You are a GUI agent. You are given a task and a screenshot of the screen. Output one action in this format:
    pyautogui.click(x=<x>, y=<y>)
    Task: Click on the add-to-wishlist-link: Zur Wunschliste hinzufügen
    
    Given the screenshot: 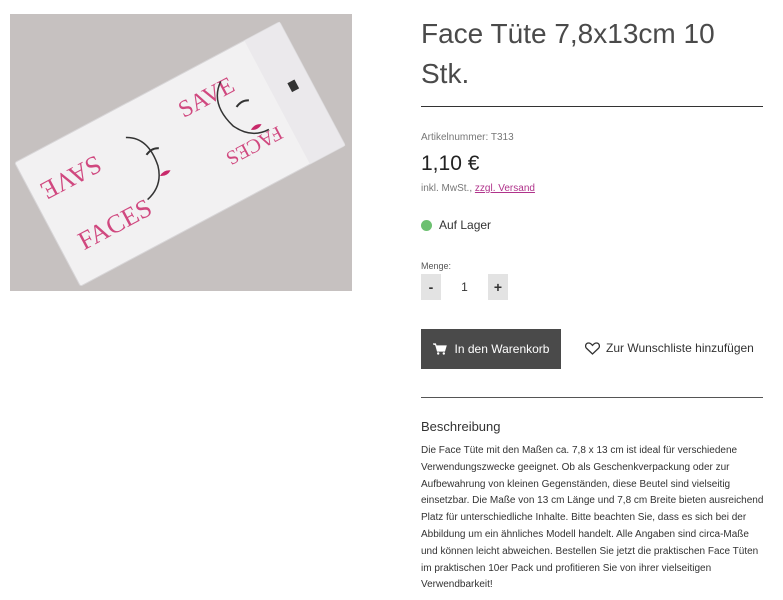 What is the action you would take?
    pyautogui.click(x=669, y=348)
    